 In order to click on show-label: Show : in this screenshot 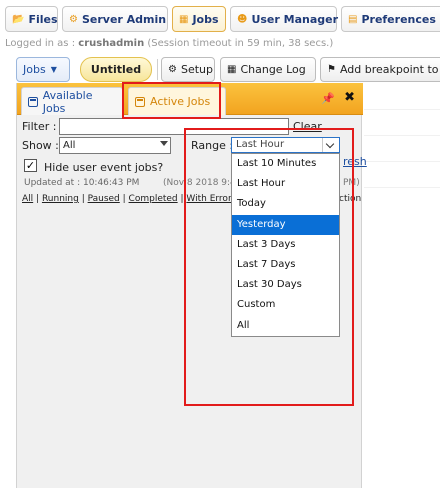, I will do `click(40, 145)`.